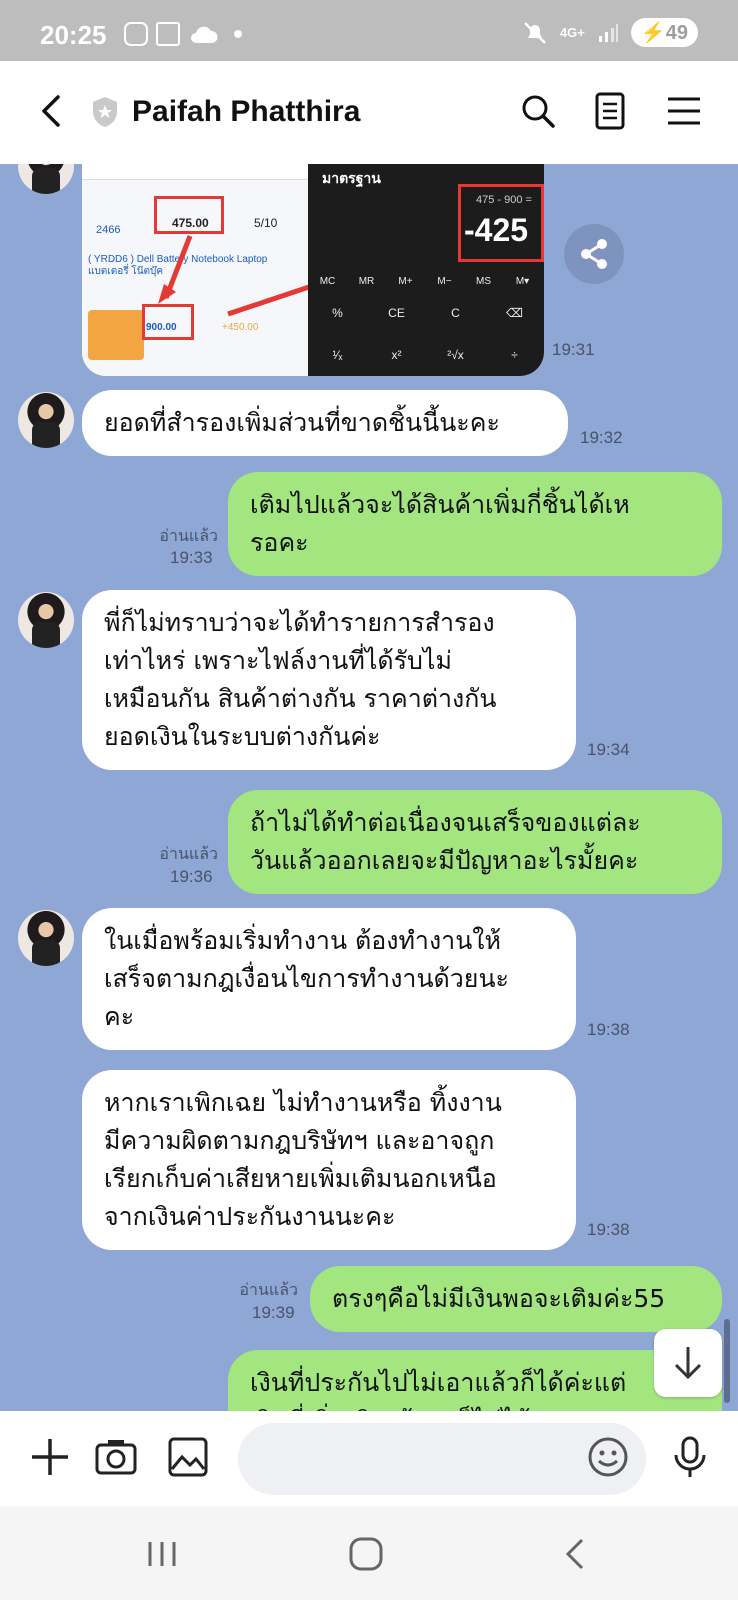 The height and width of the screenshot is (1600, 738). Describe the element at coordinates (535, 32) in the screenshot. I see `mute-icon` at that location.